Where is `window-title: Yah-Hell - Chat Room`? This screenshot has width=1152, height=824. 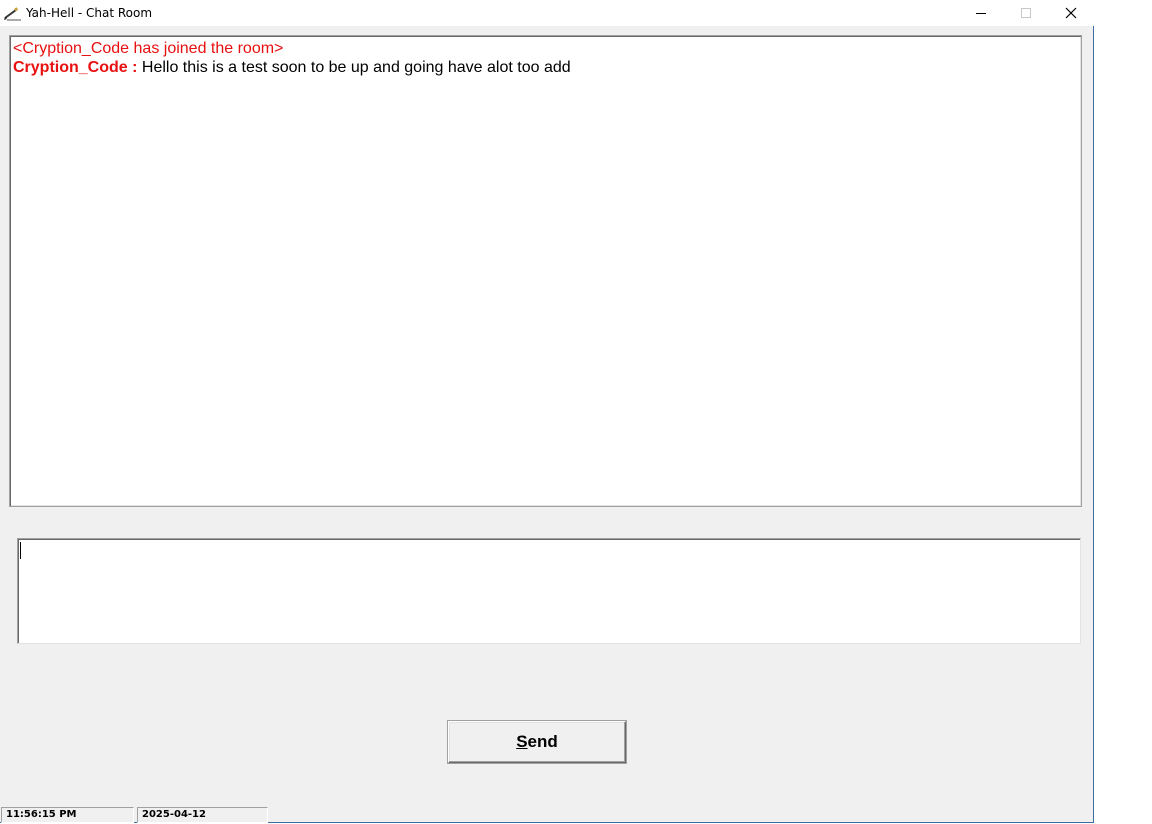 window-title: Yah-Hell - Chat Room is located at coordinates (89, 13).